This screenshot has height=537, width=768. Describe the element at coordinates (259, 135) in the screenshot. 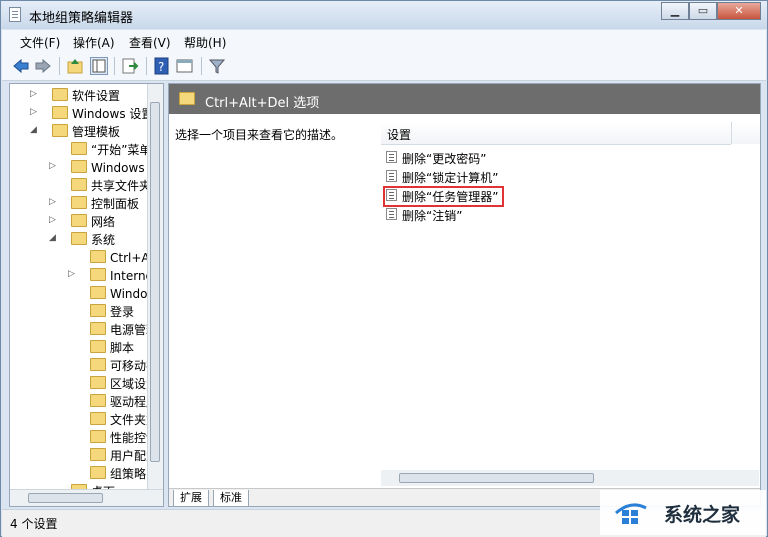

I see `description-text: 选择一个项目来查看它的描述。` at that location.